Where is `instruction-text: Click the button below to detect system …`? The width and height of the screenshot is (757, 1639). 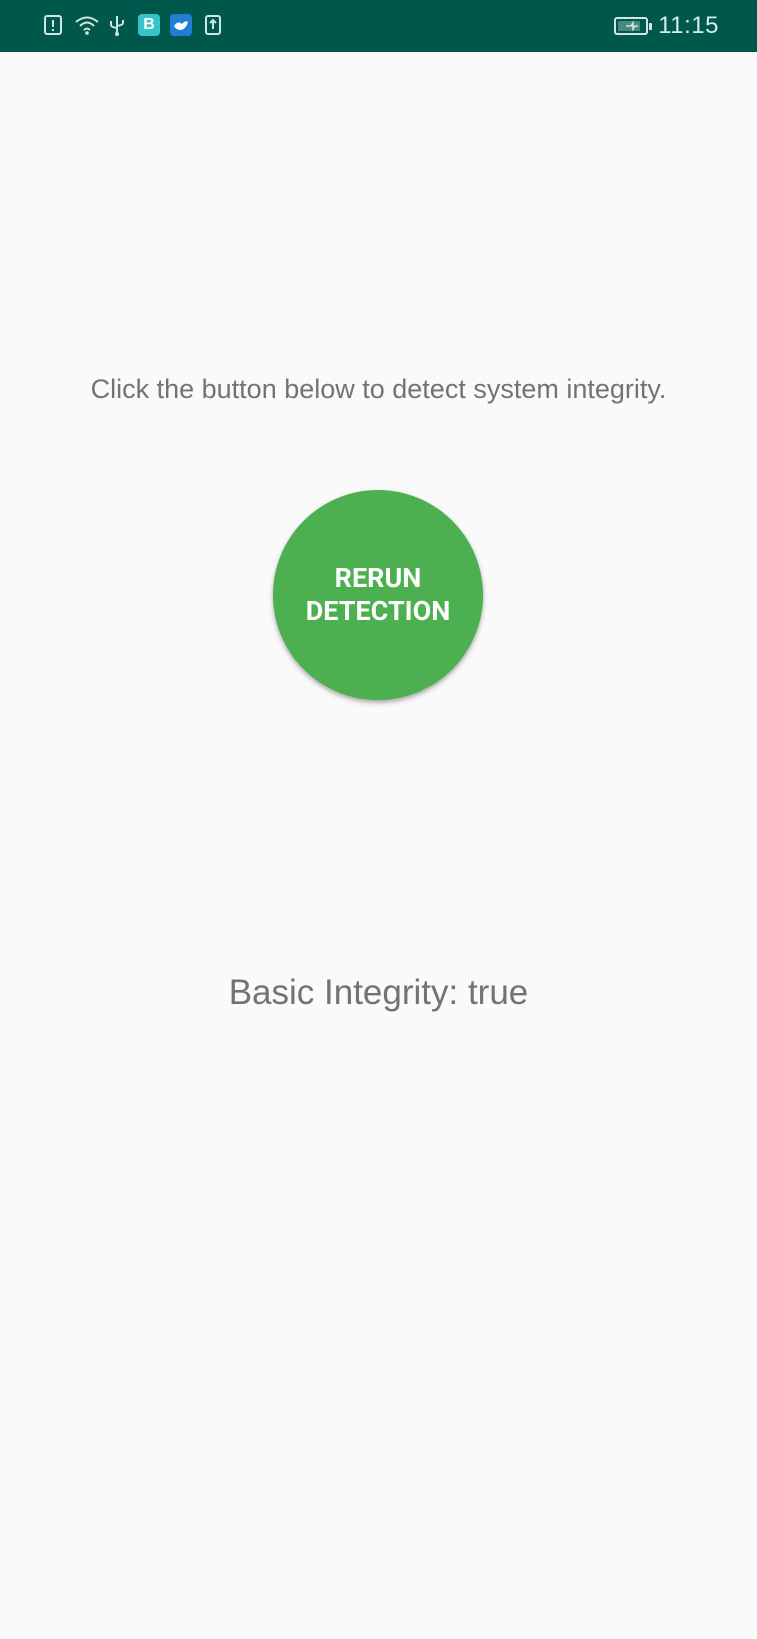 instruction-text: Click the button below to detect system … is located at coordinates (378, 389).